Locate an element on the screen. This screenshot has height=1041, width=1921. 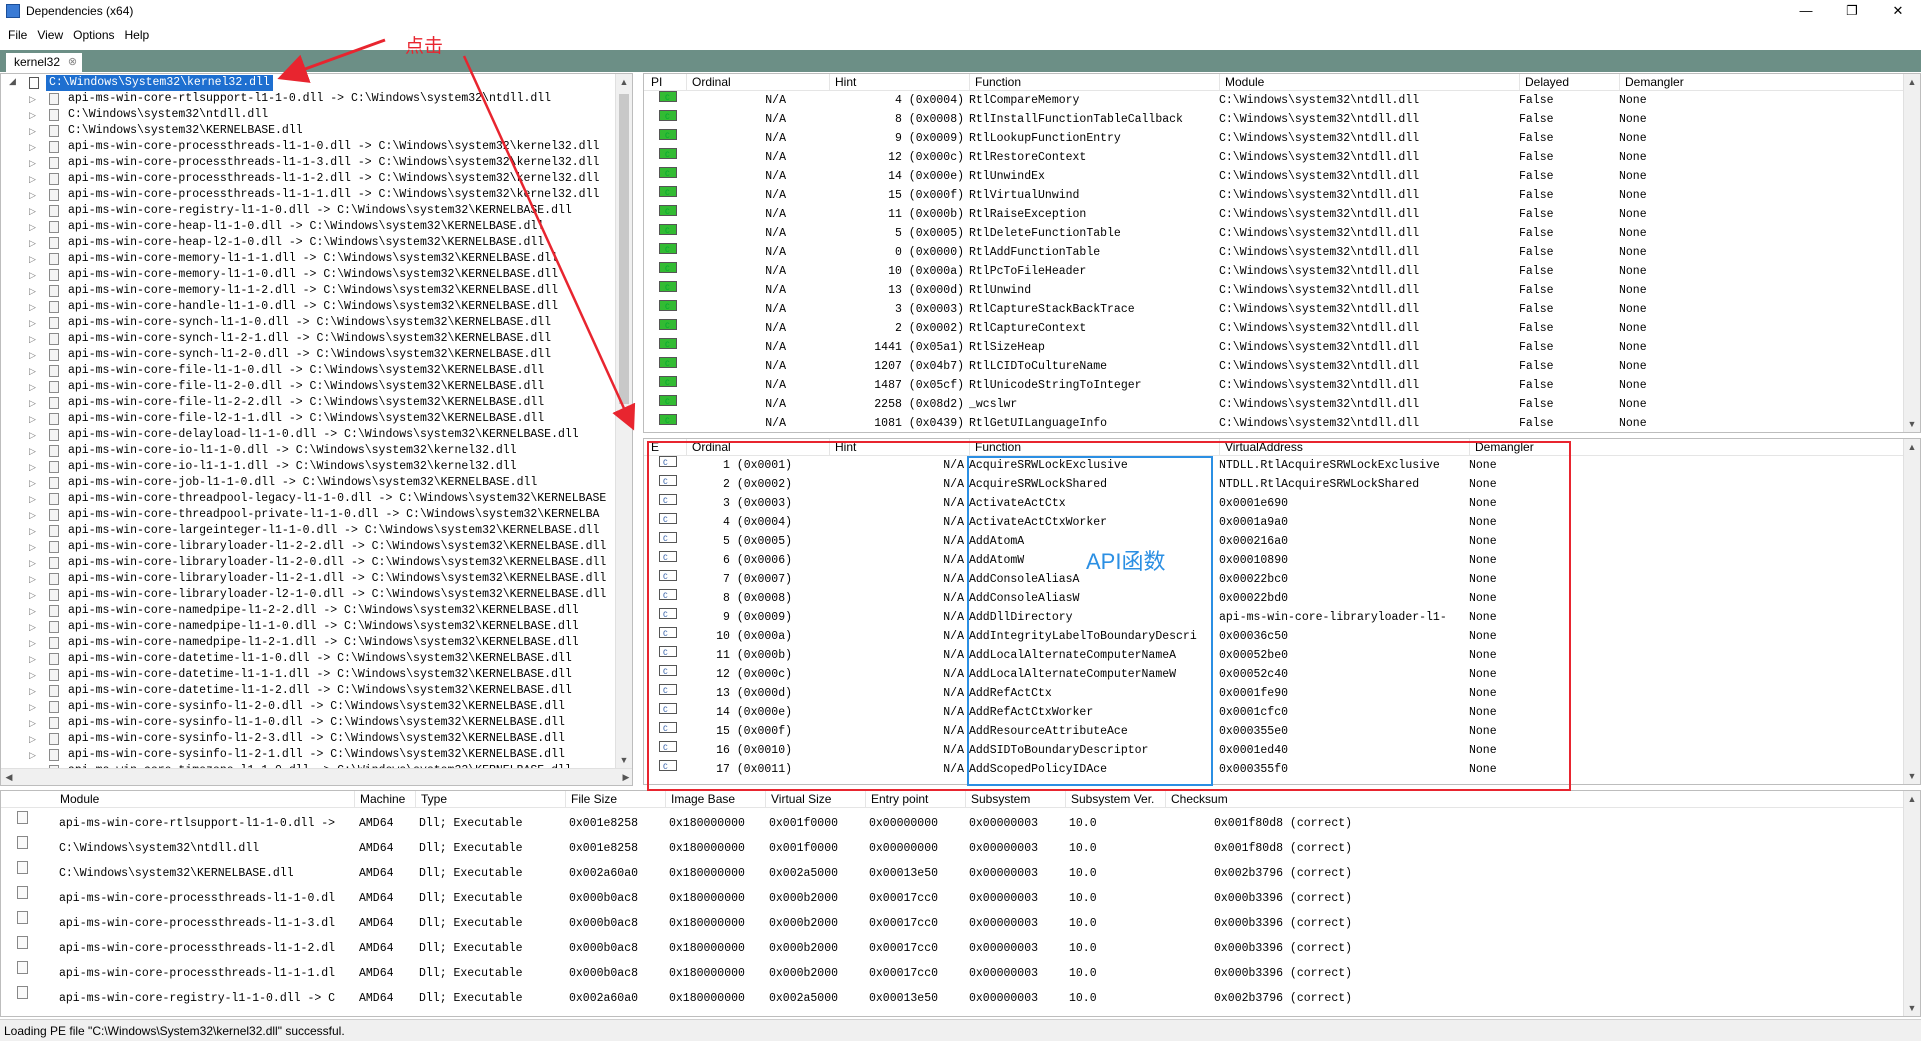
menu-view: View is located at coordinates (50, 35).